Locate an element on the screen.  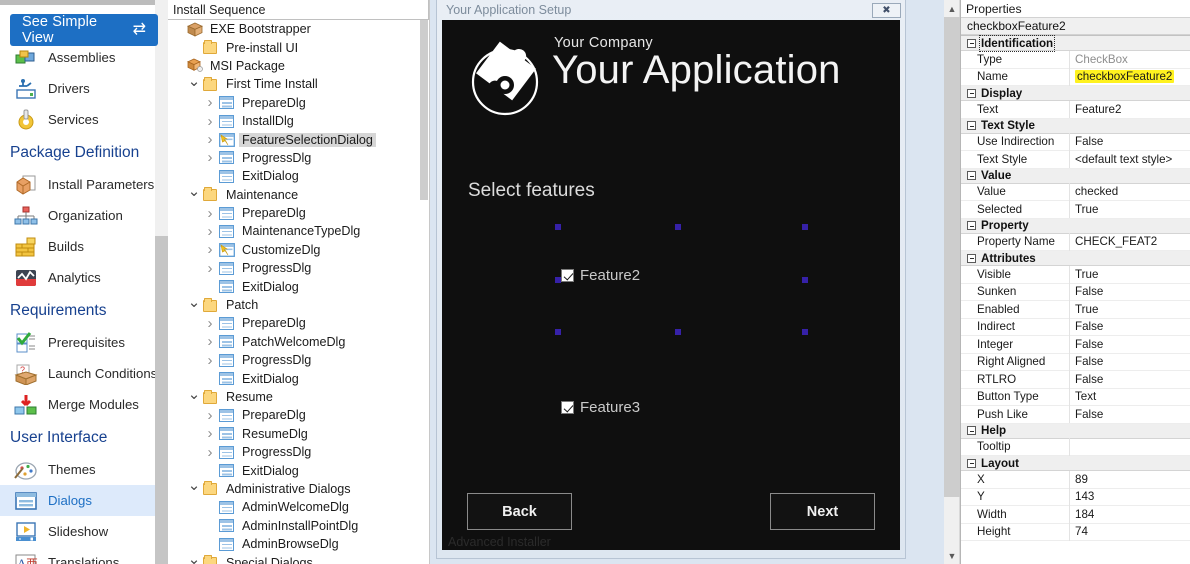
tree-item-patch: Patch is located at coordinates (294, 305).